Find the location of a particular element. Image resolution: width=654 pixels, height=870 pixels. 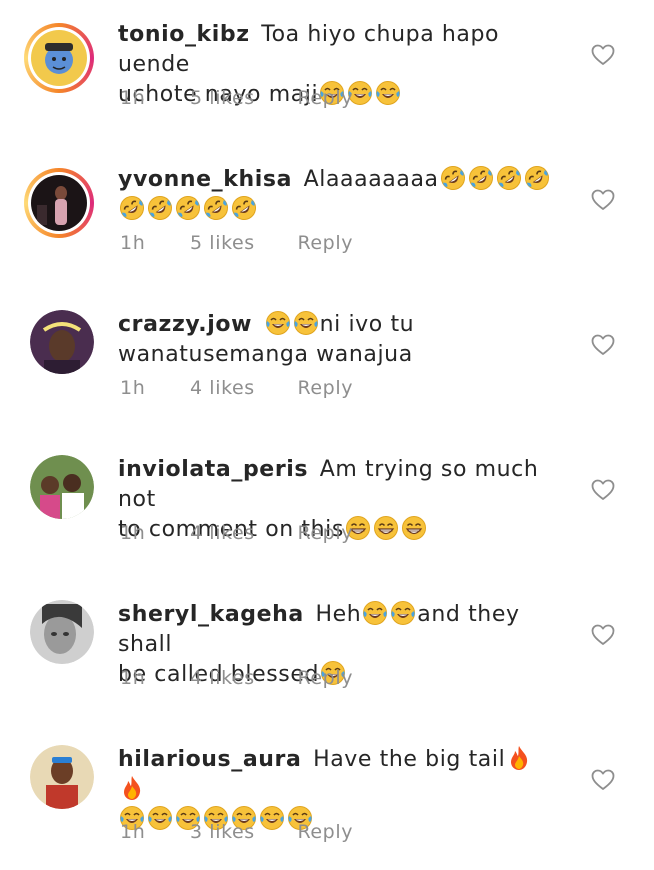

comment-body: ni ivo tu is located at coordinates (367, 324).